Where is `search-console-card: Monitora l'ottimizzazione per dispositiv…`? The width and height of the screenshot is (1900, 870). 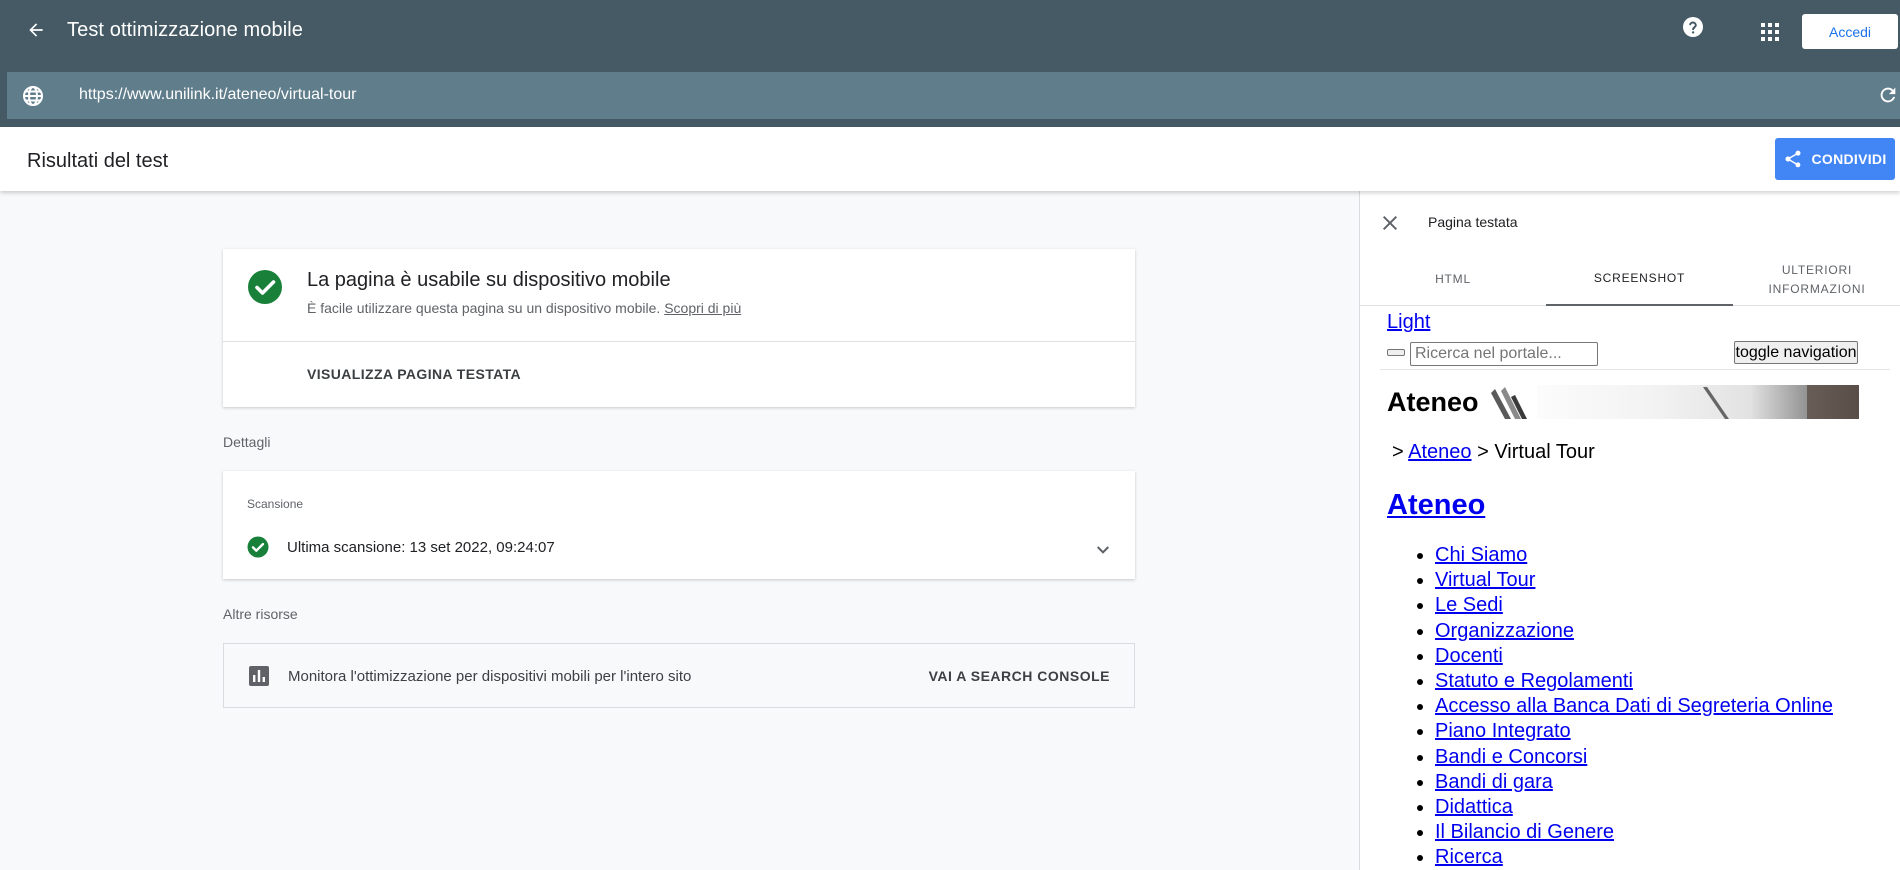
search-console-card: Monitora l'ottimizzazione per dispositiv… is located at coordinates (679, 675).